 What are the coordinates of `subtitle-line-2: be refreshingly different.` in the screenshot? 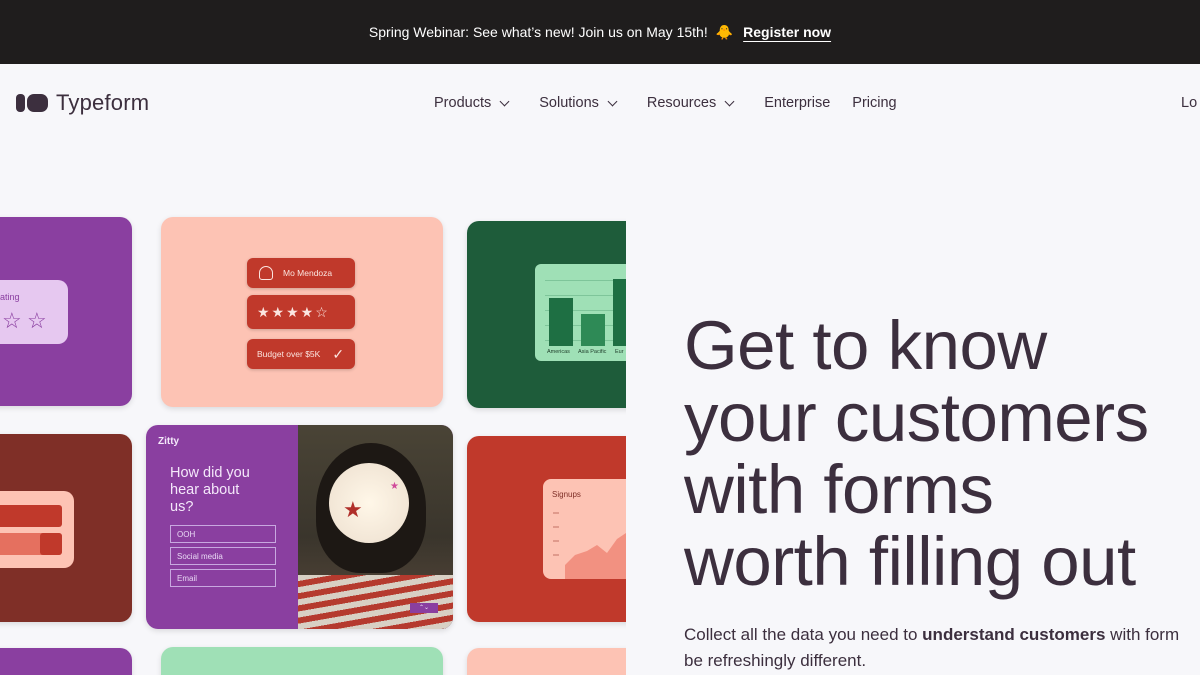 It's located at (775, 660).